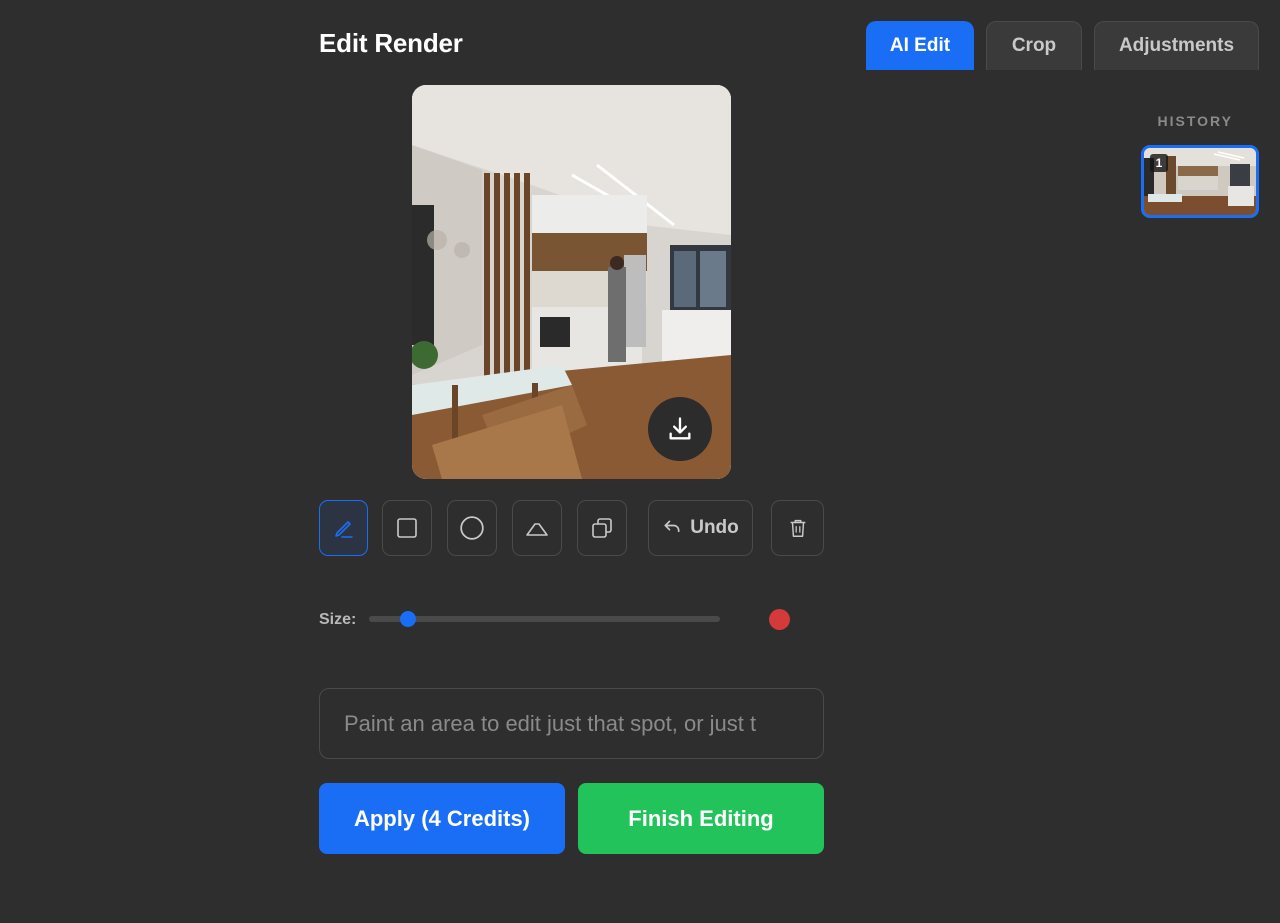  I want to click on tab-adjustments: Adjustments, so click(1176, 45).